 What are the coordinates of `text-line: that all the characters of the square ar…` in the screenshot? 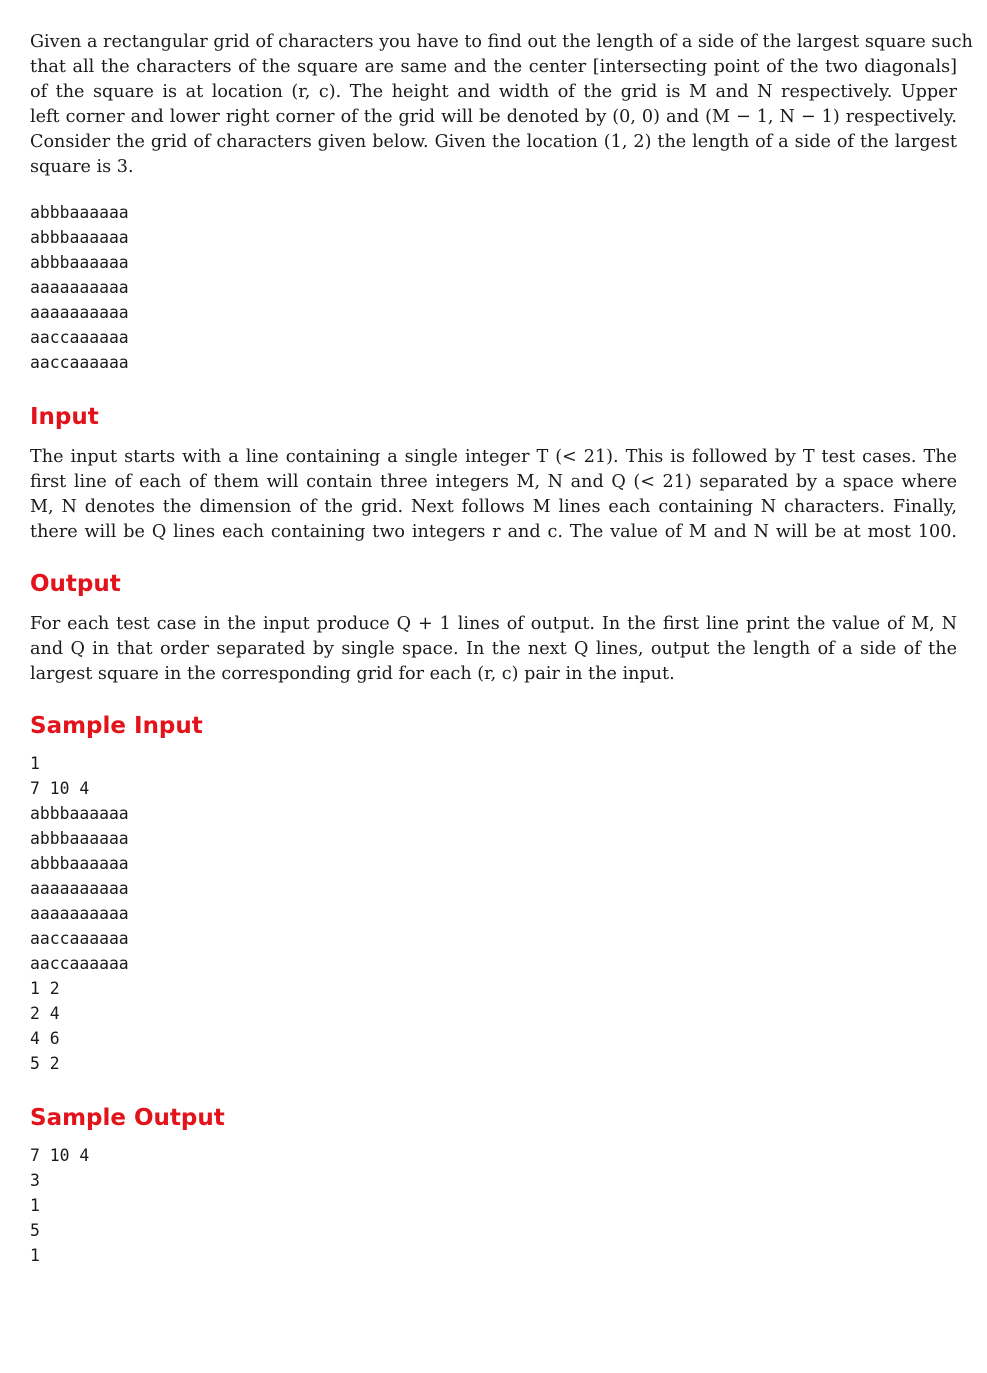 It's located at (493, 67).